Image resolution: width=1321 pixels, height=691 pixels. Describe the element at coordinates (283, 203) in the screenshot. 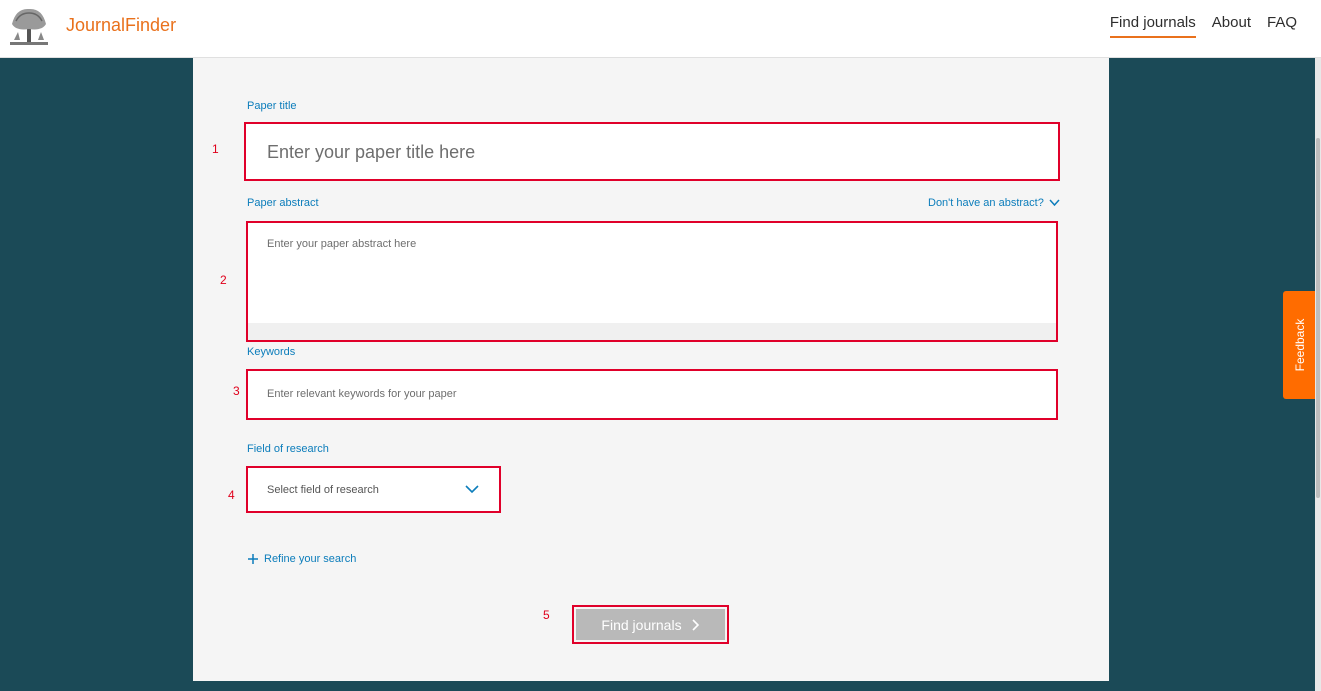

I see `paper-abstract-label: Paper abstract` at that location.